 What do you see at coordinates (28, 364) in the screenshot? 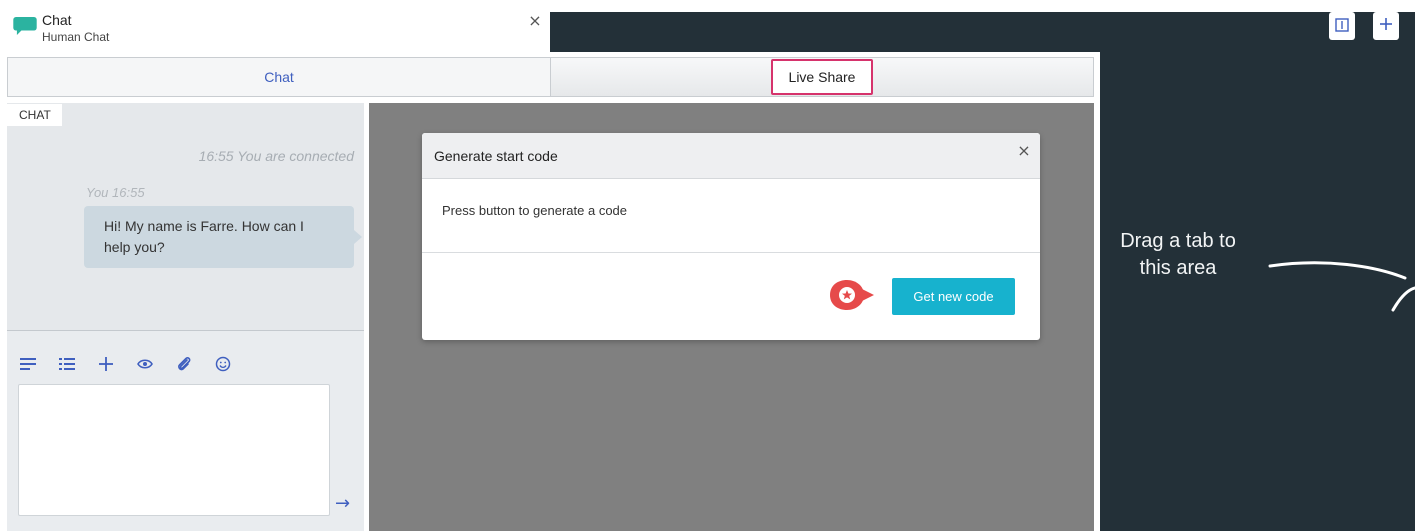
I see `align-left-icon` at bounding box center [28, 364].